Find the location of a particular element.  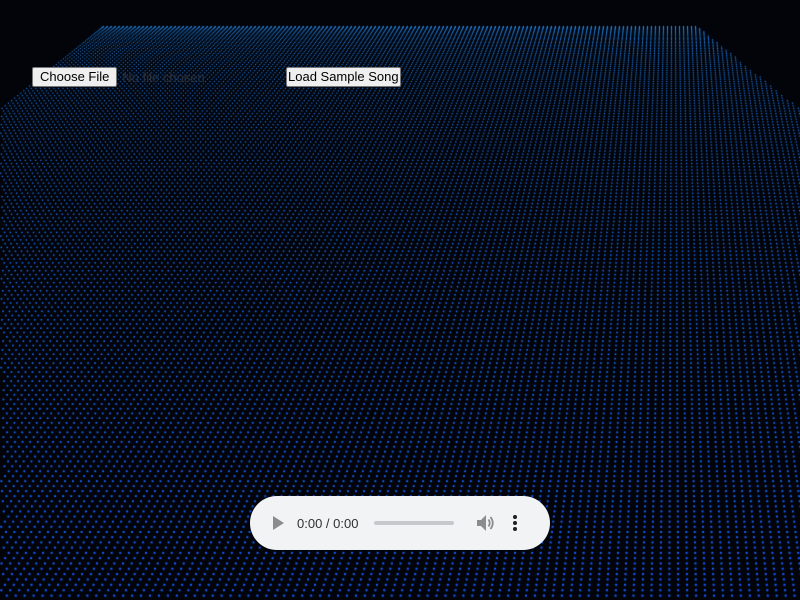

file-status-text: No file chosen is located at coordinates (163, 77).